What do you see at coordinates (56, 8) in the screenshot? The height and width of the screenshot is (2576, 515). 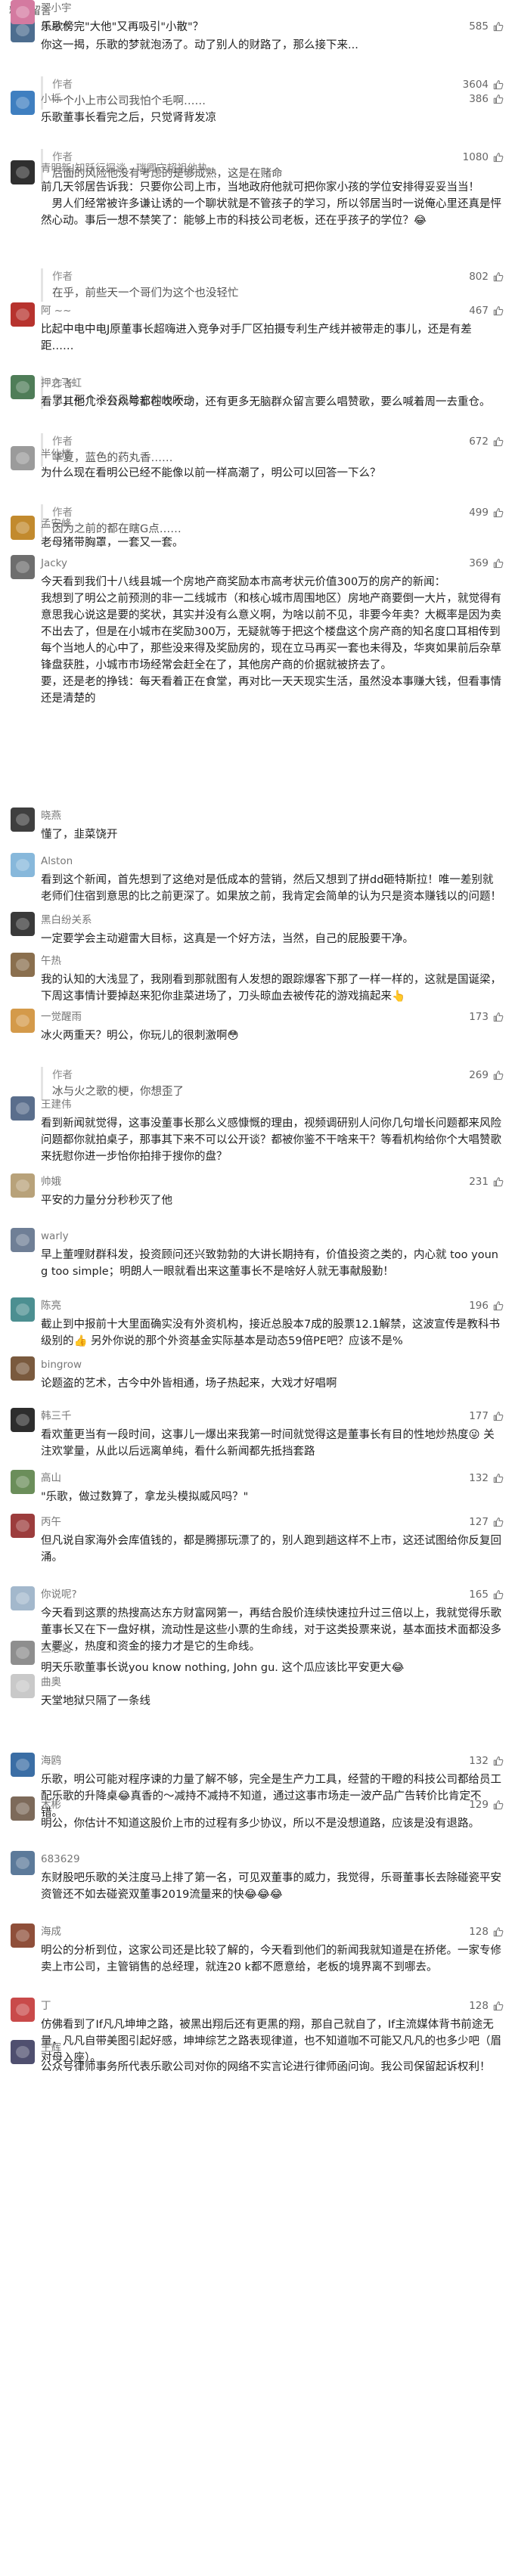 I see `commenter-name: 翠小宇` at bounding box center [56, 8].